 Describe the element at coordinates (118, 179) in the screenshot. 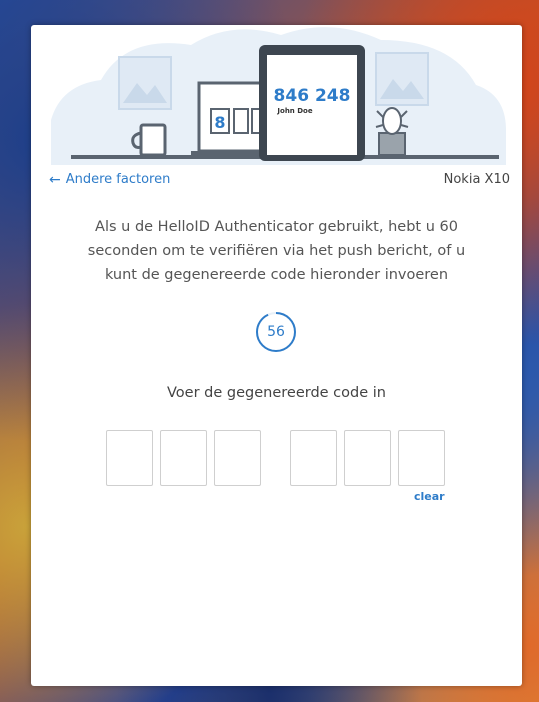

I see `back-link-label: Andere factoren` at that location.